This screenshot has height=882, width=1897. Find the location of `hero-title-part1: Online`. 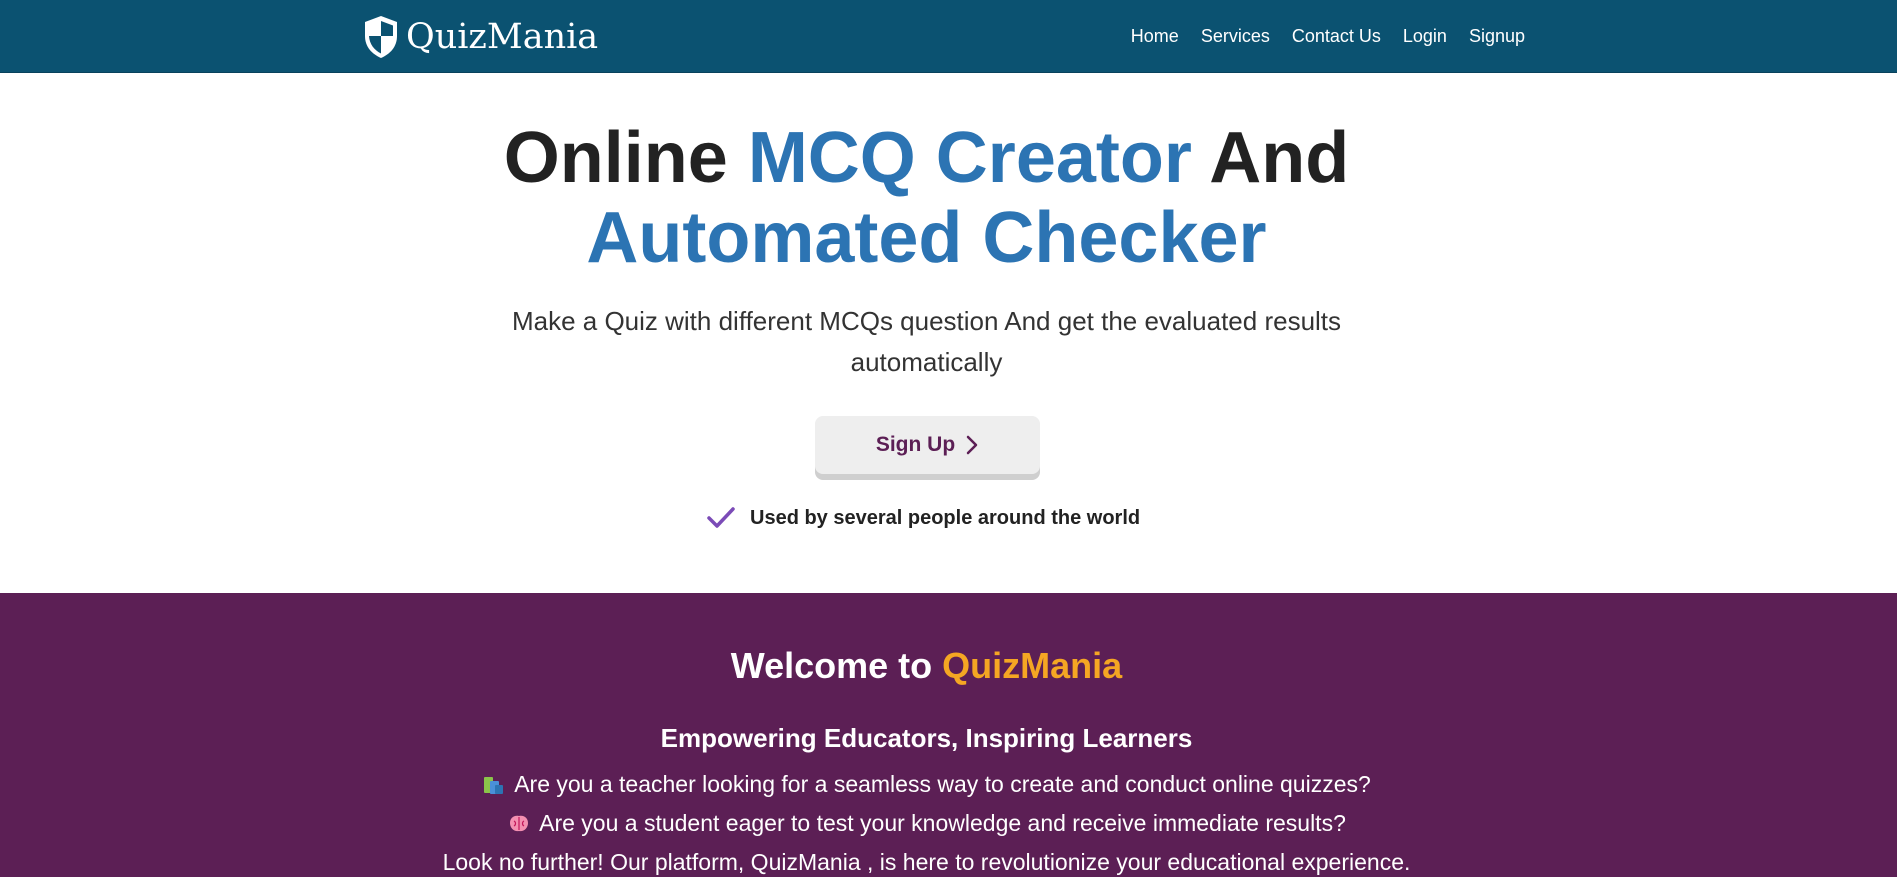

hero-title-part1: Online is located at coordinates (615, 158).